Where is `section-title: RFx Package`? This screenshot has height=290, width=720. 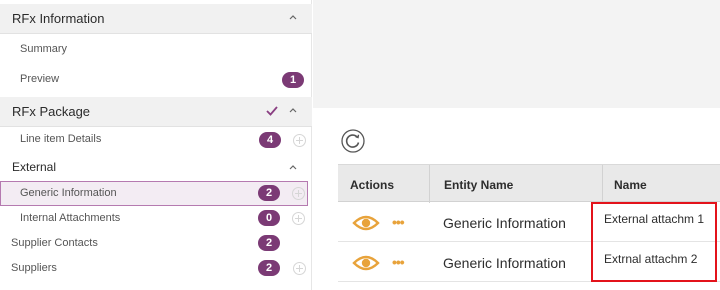 section-title: RFx Package is located at coordinates (51, 111).